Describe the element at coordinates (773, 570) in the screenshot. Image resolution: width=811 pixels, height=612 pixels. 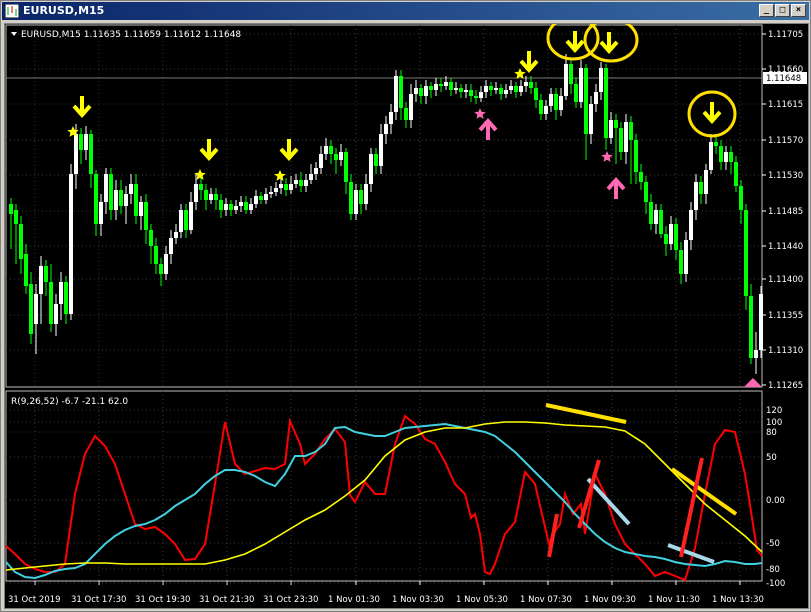
I see `indicator-tick-label: -80` at that location.